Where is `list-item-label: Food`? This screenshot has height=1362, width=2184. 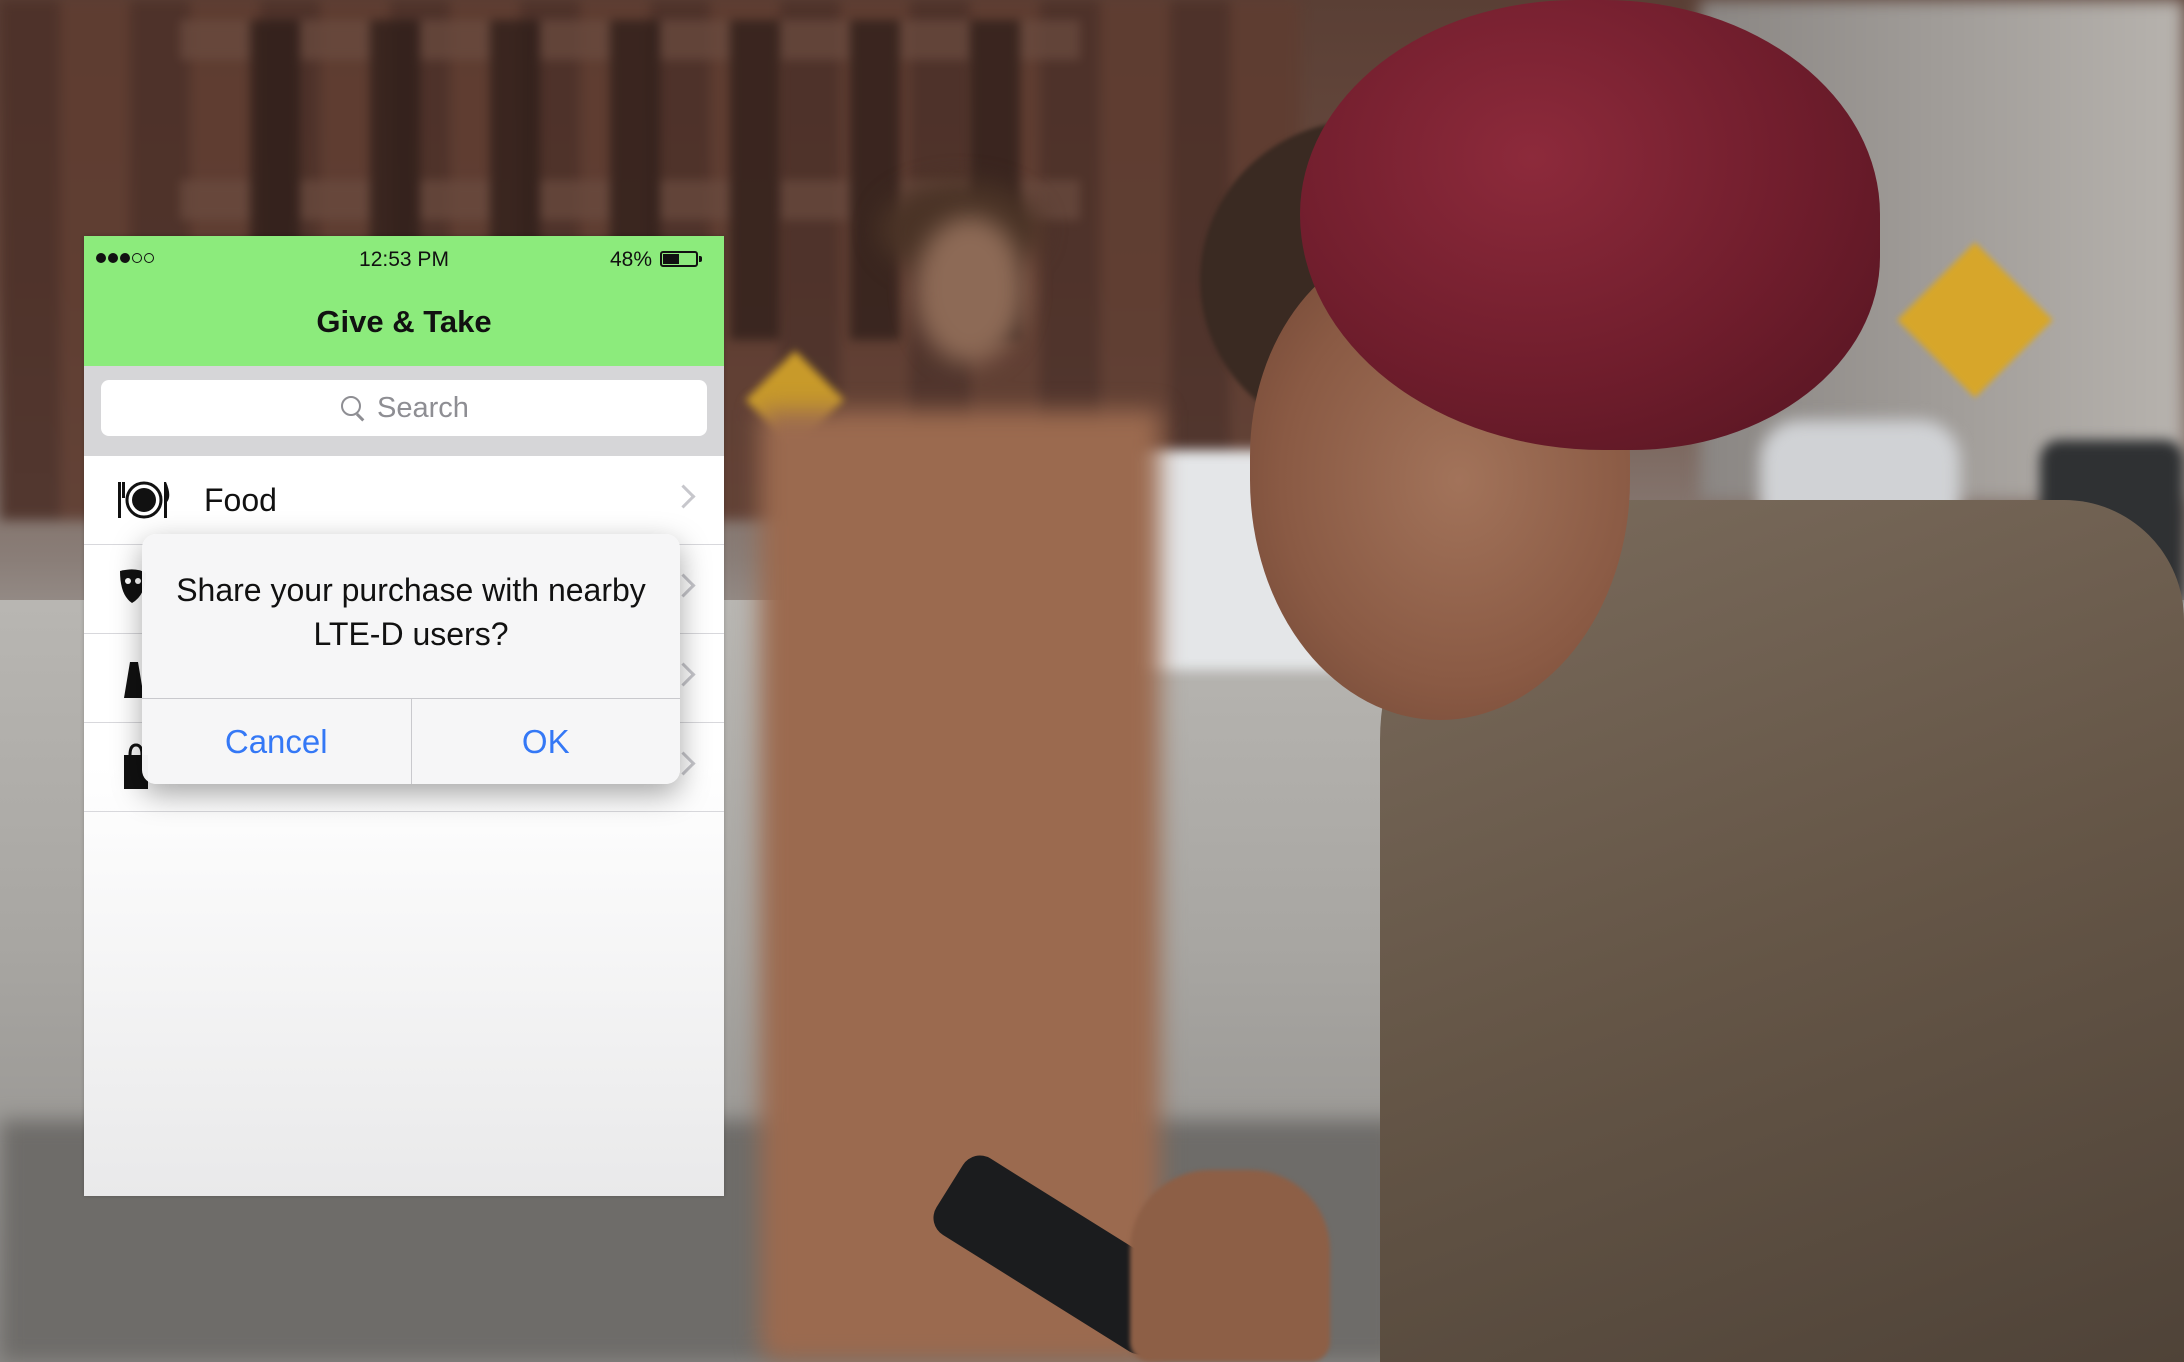
list-item-label: Food is located at coordinates (240, 500).